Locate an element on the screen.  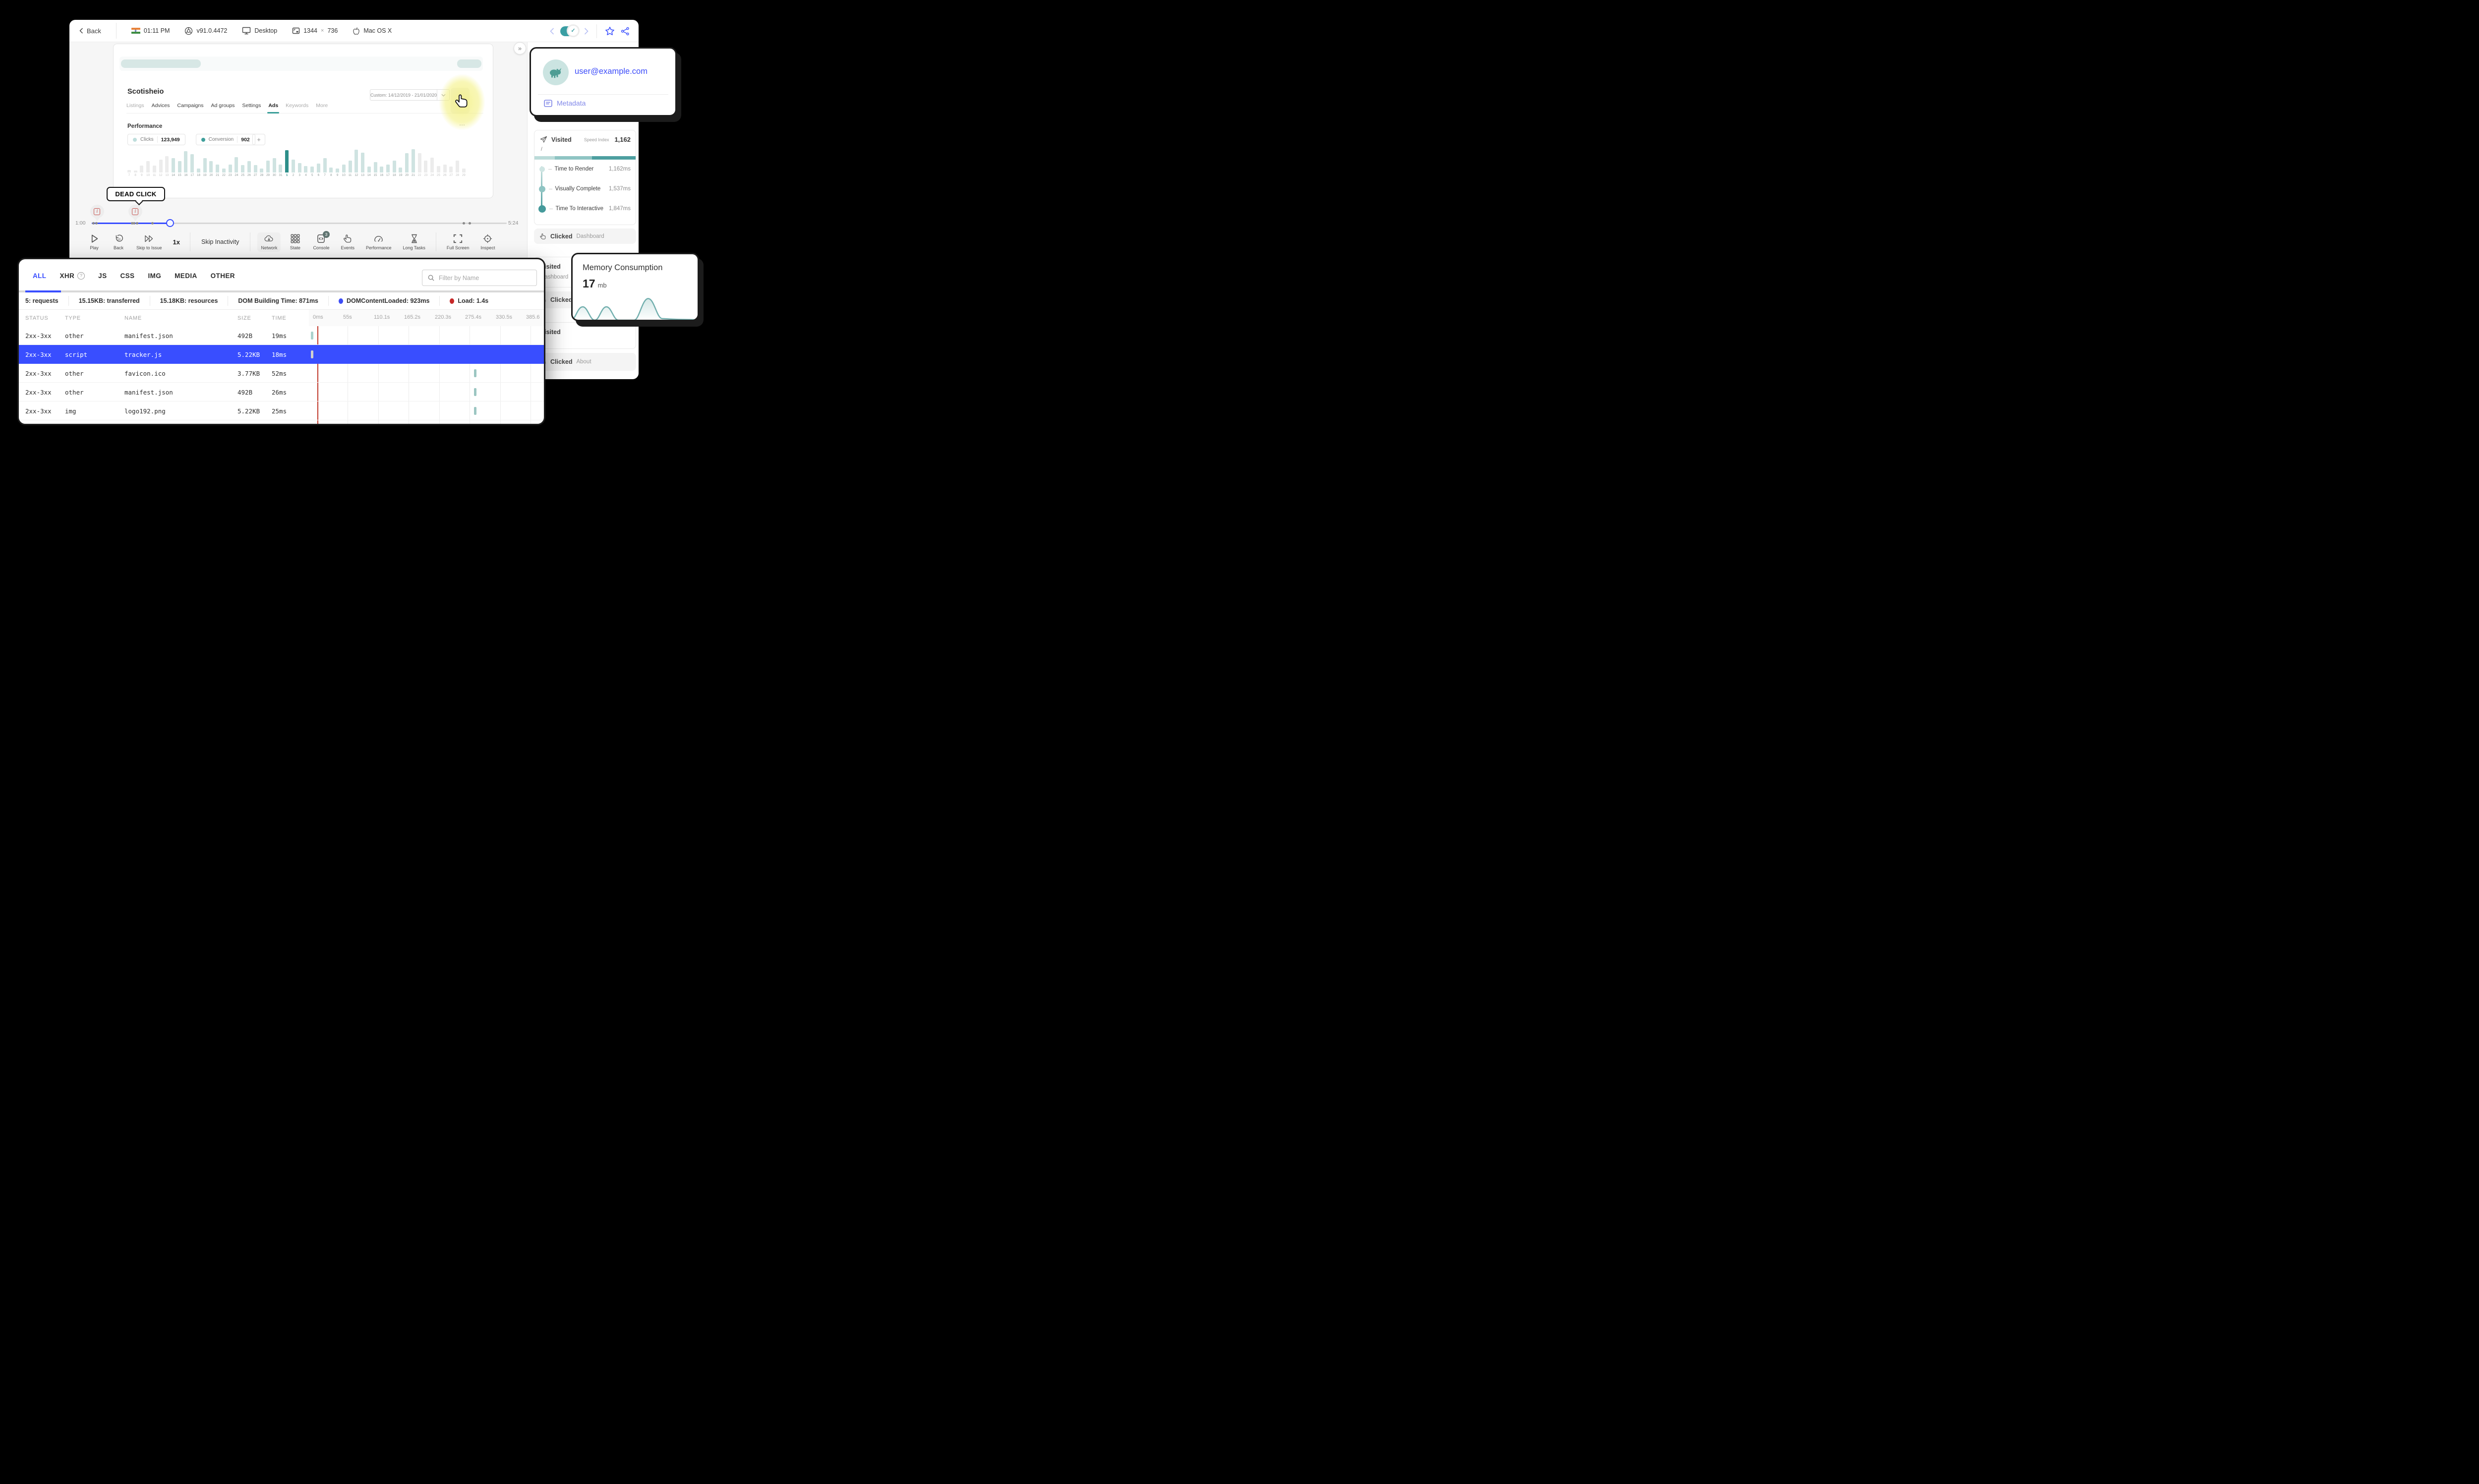
back-chevron-icon is located at coordinates (81, 31).